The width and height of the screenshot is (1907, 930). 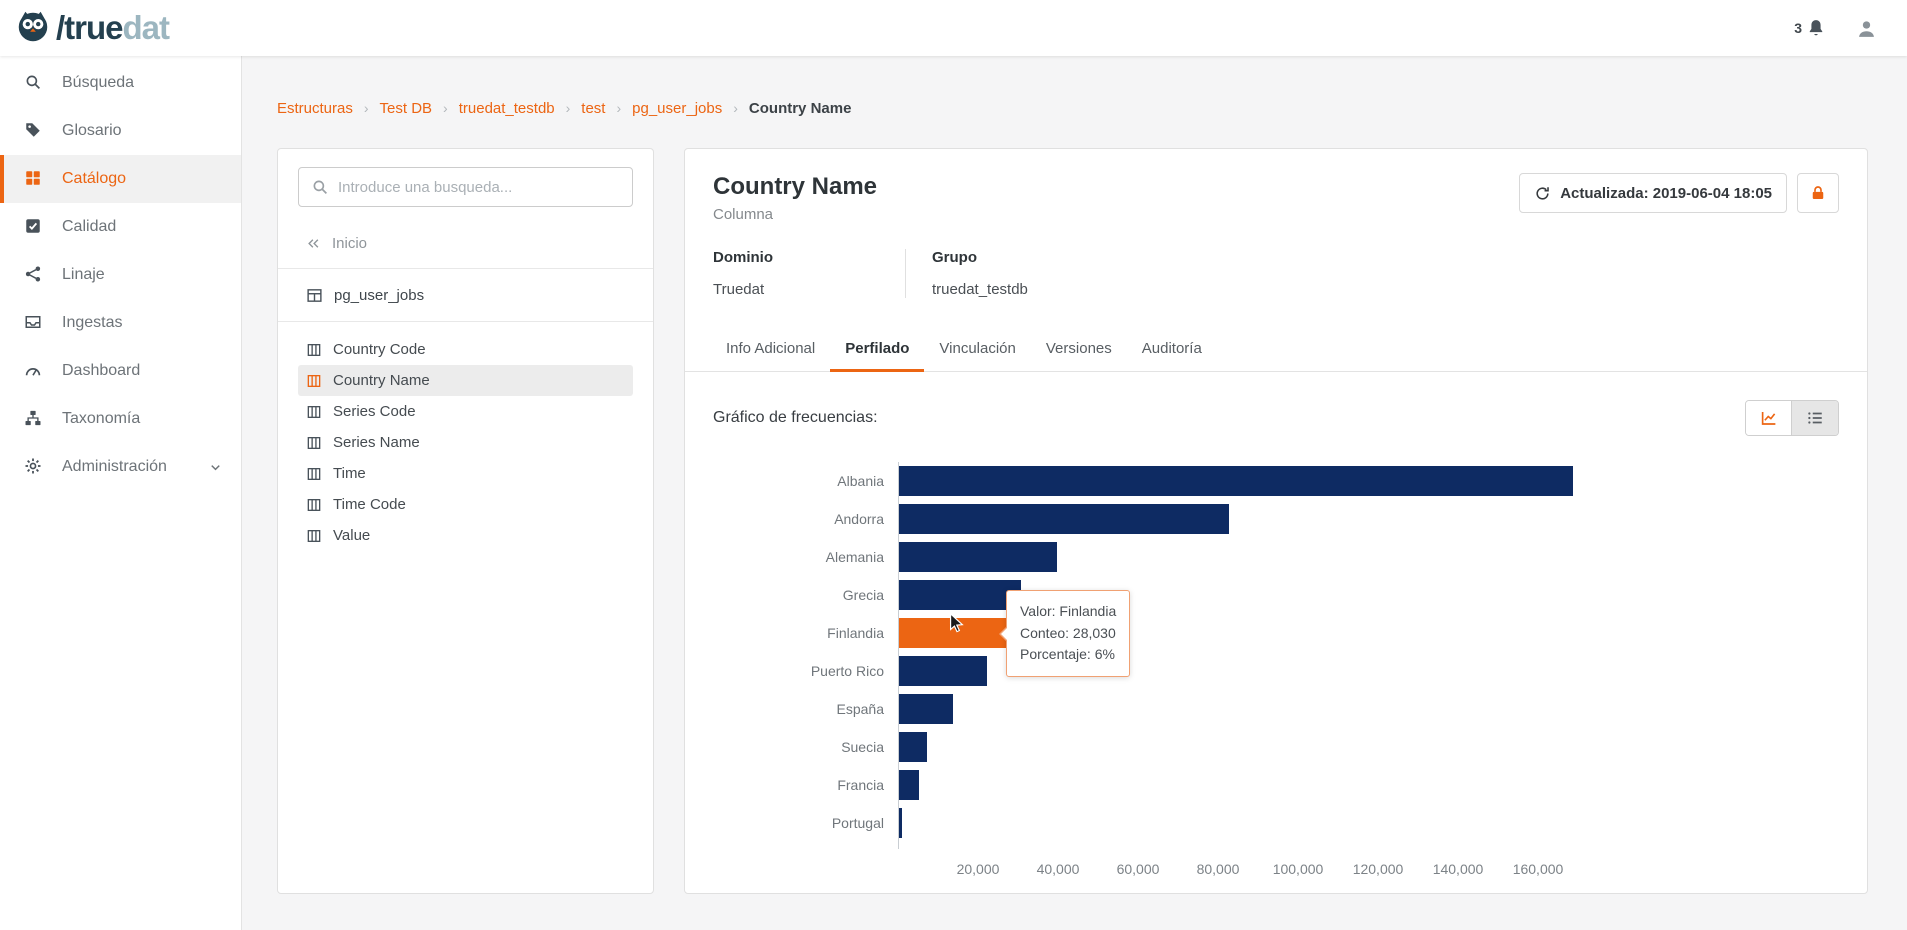 I want to click on back-to-inicio: Inicio, so click(x=465, y=243).